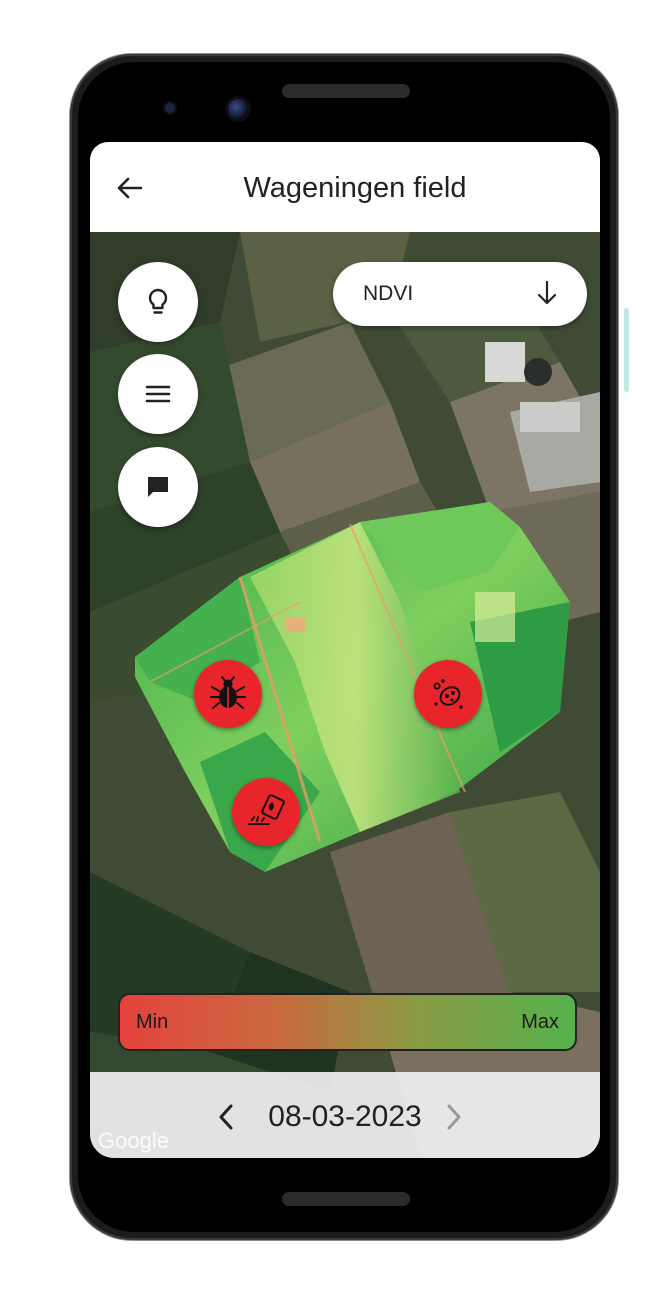 The height and width of the screenshot is (1289, 671). I want to click on side-button, so click(626, 350).